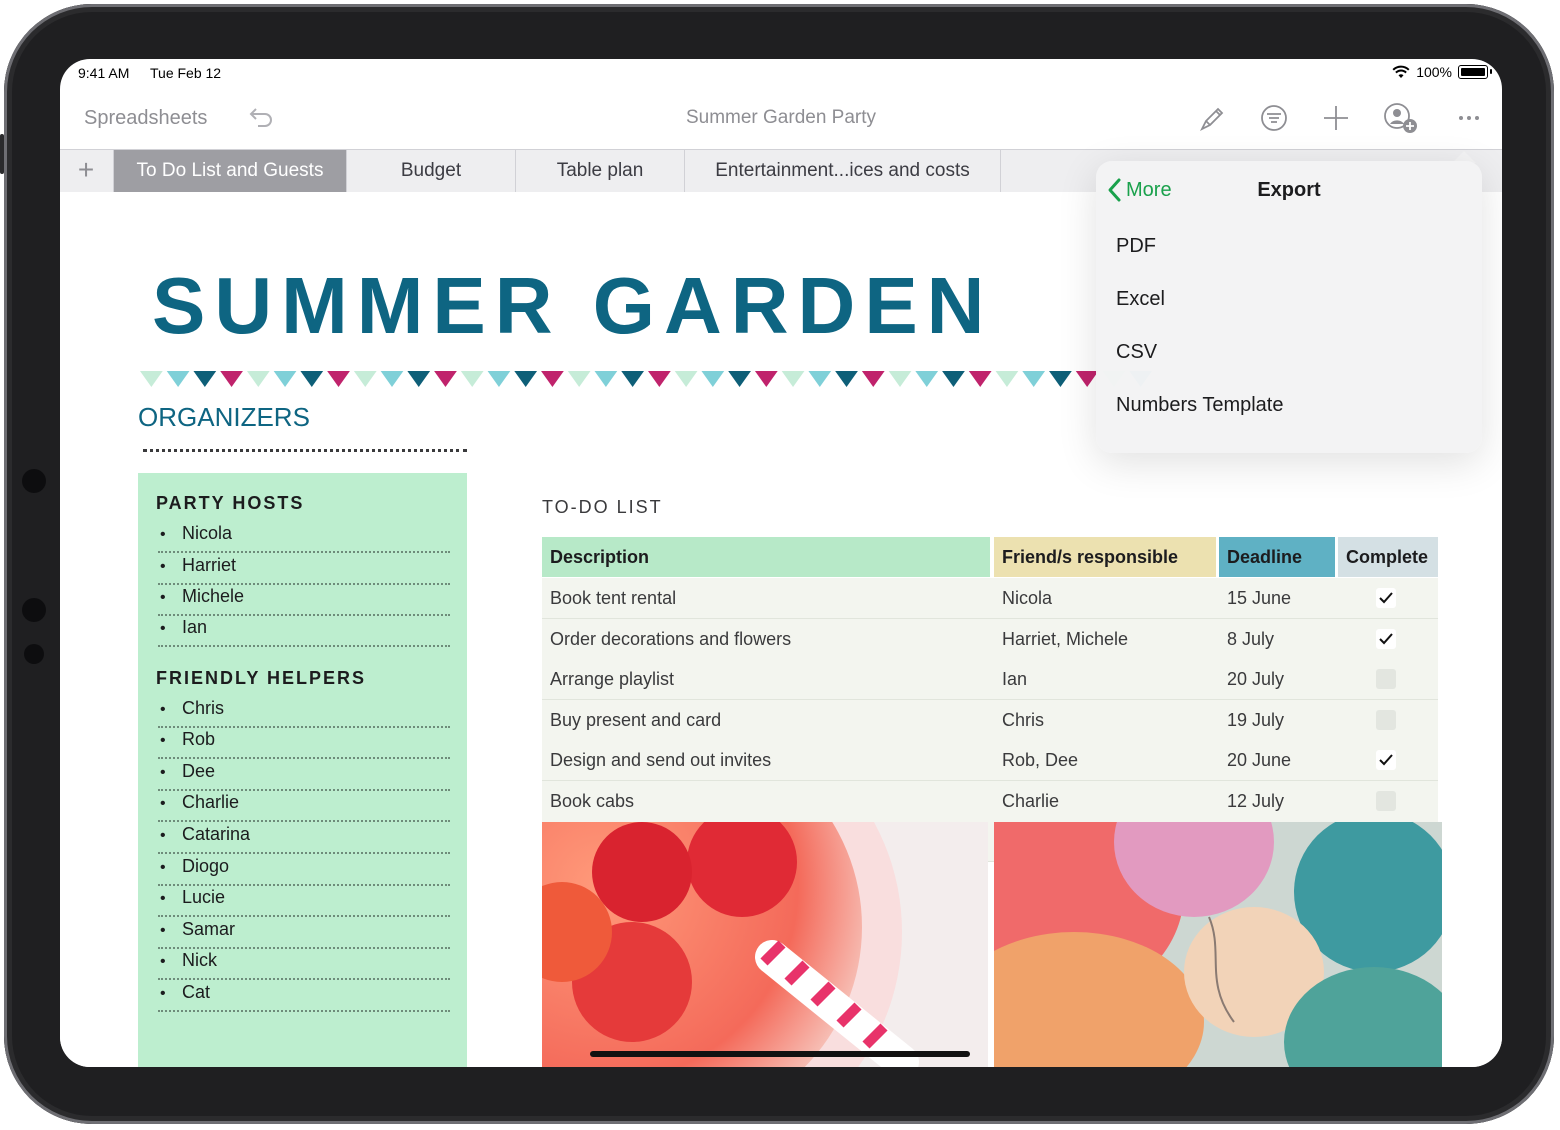  I want to click on status-time: 9:41 AM, so click(104, 73).